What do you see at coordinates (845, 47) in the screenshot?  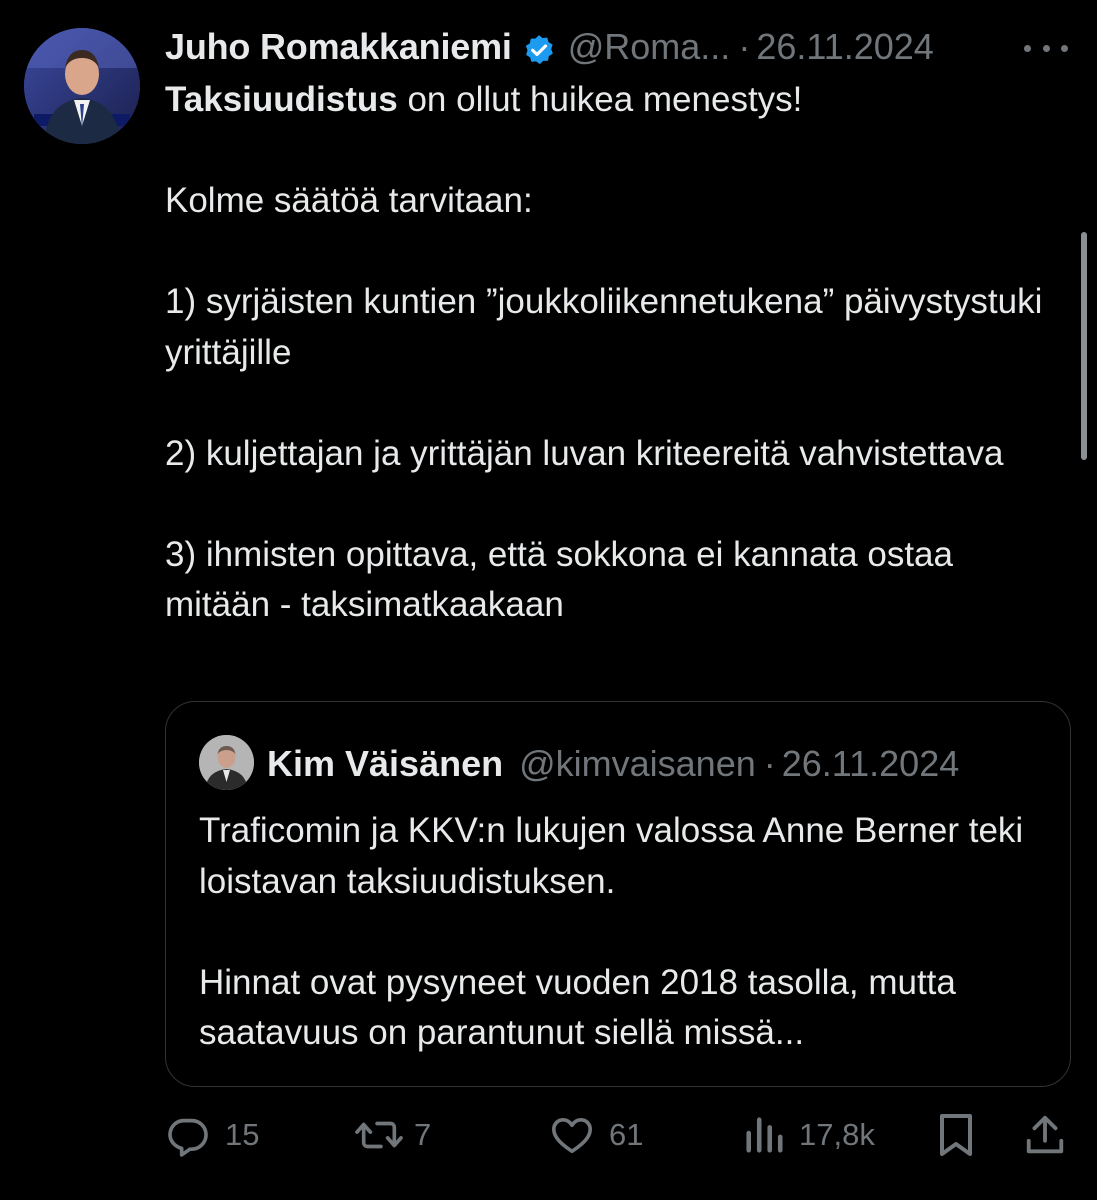 I see `tweet-date: 26.11.2024` at bounding box center [845, 47].